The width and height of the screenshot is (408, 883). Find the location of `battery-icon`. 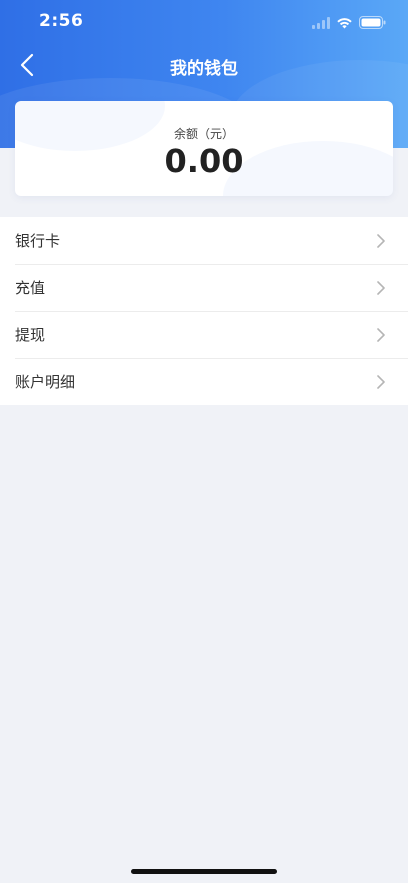

battery-icon is located at coordinates (372, 23).